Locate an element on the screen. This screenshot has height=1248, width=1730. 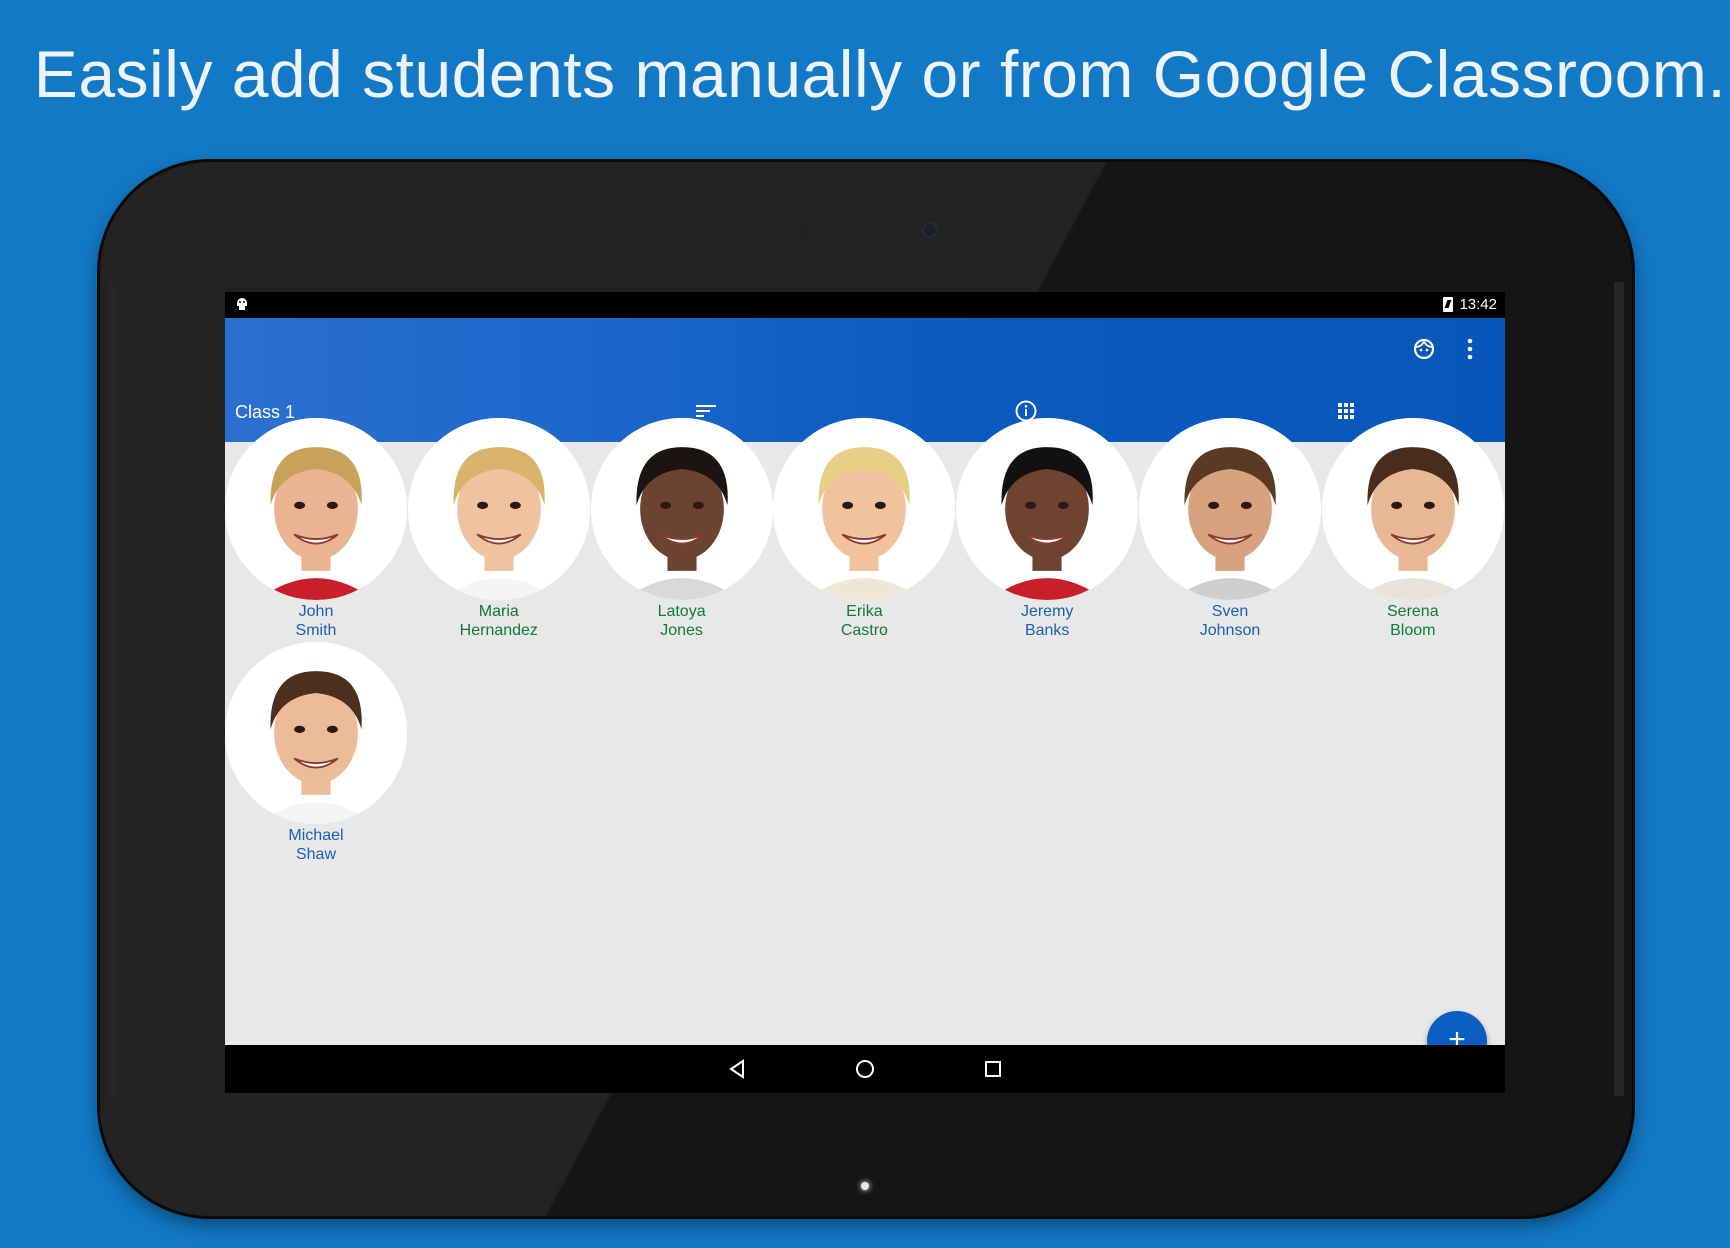
battery-charging-icon is located at coordinates (1448, 304).